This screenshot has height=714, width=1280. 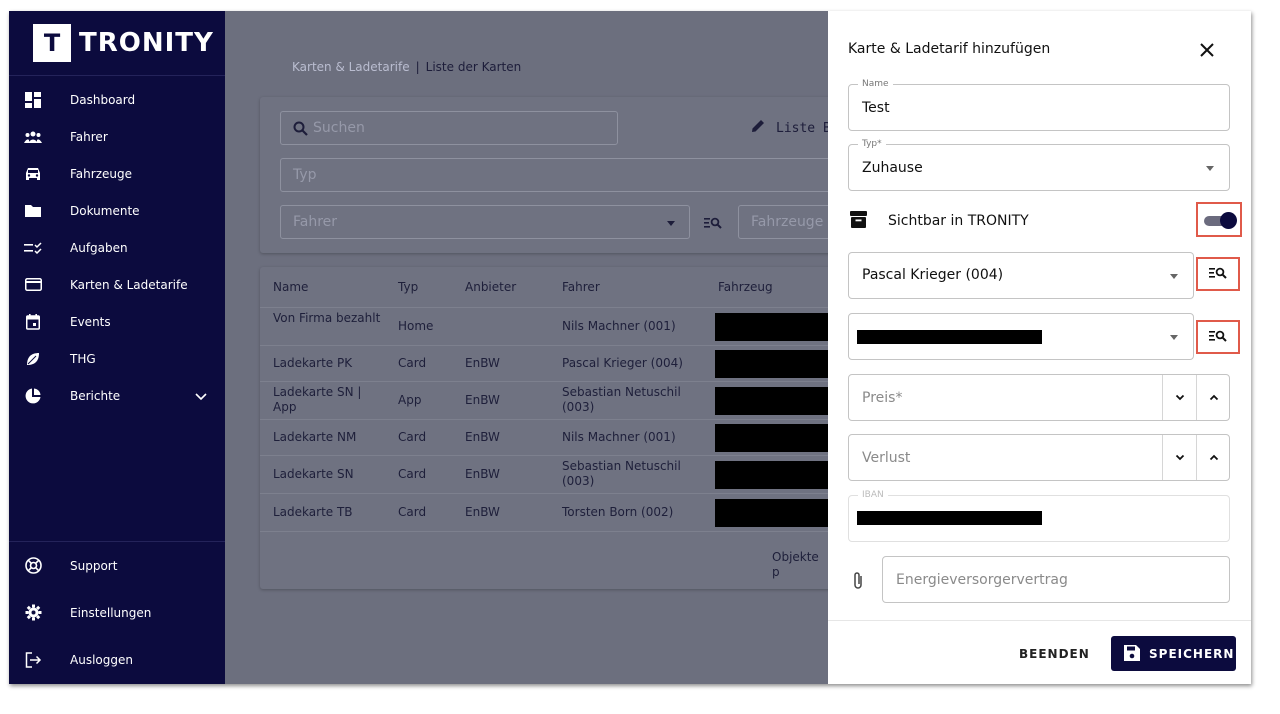 I want to click on sidebar-item-ausloggen: Ausloggen, so click(x=117, y=659).